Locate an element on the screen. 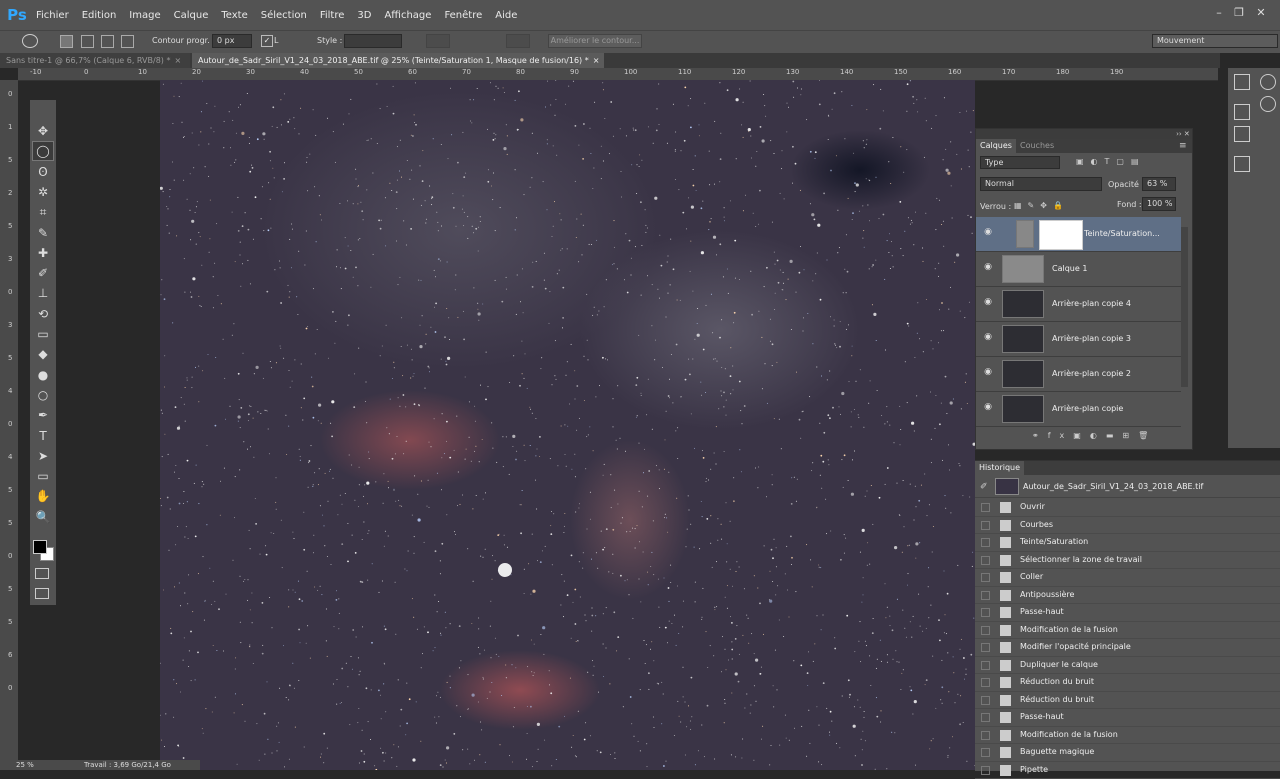 Image resolution: width=1280 pixels, height=779 pixels. history-step: Ouvrir is located at coordinates (1127, 508).